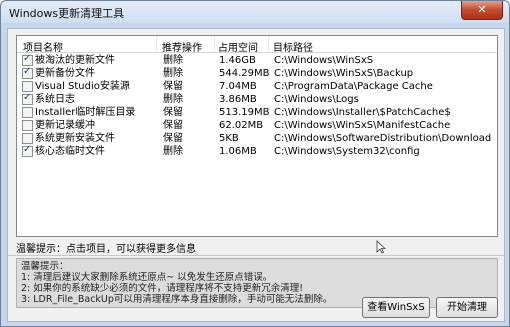  What do you see at coordinates (482, 10) in the screenshot?
I see `close-button: ✕` at bounding box center [482, 10].